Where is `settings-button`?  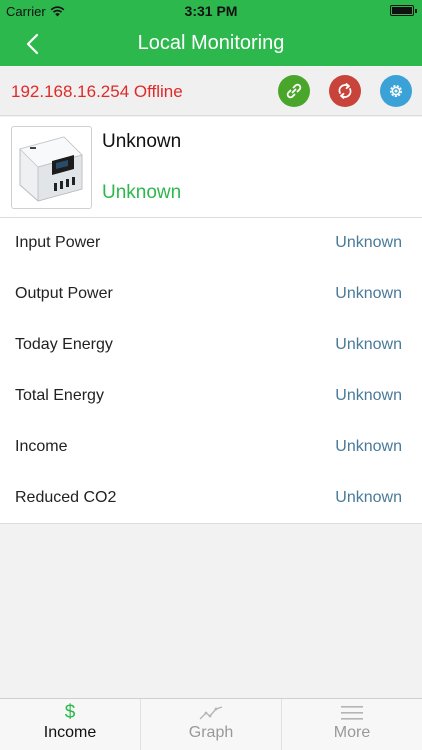 settings-button is located at coordinates (396, 91).